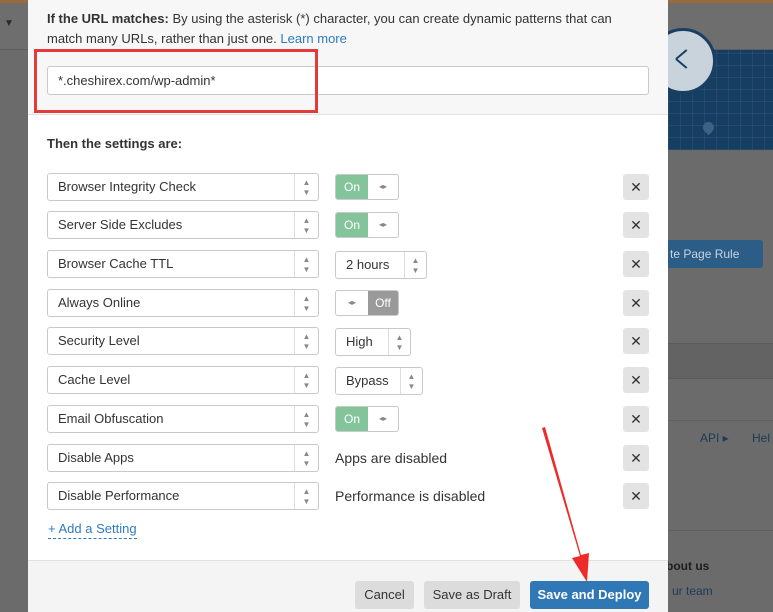 The image size is (773, 612). I want to click on setting-value-label: Bypass, so click(367, 380).